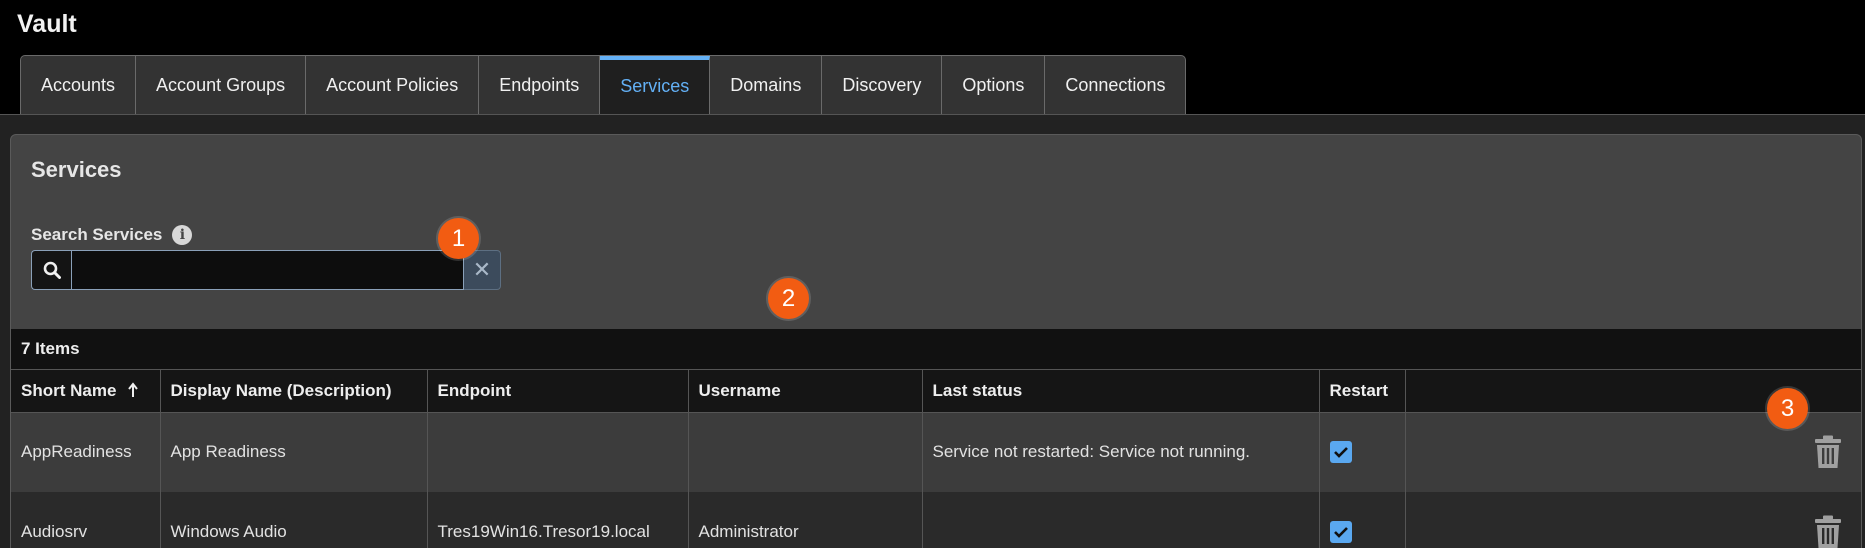  I want to click on tab-accounts: Accounts, so click(79, 85).